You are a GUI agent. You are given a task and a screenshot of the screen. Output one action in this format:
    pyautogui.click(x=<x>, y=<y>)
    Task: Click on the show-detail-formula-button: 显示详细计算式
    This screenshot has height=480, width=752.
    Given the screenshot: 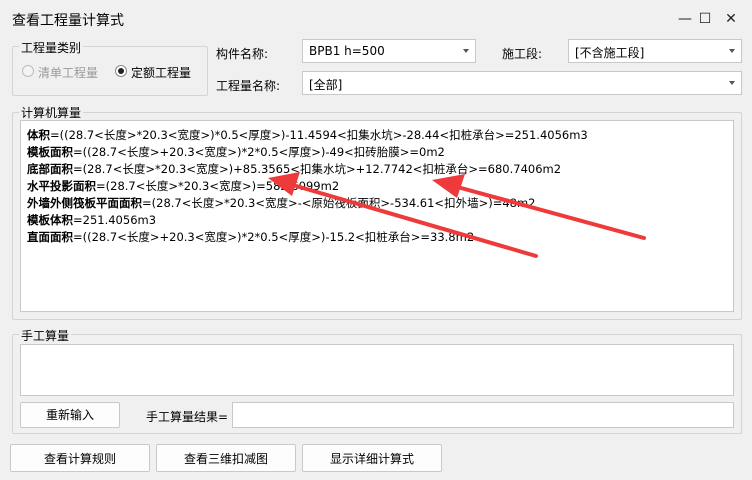 What is the action you would take?
    pyautogui.click(x=372, y=458)
    